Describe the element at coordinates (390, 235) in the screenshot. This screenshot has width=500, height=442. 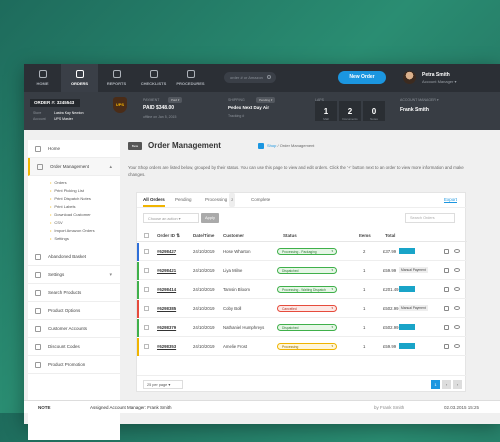
I see `col-total: Total` at that location.